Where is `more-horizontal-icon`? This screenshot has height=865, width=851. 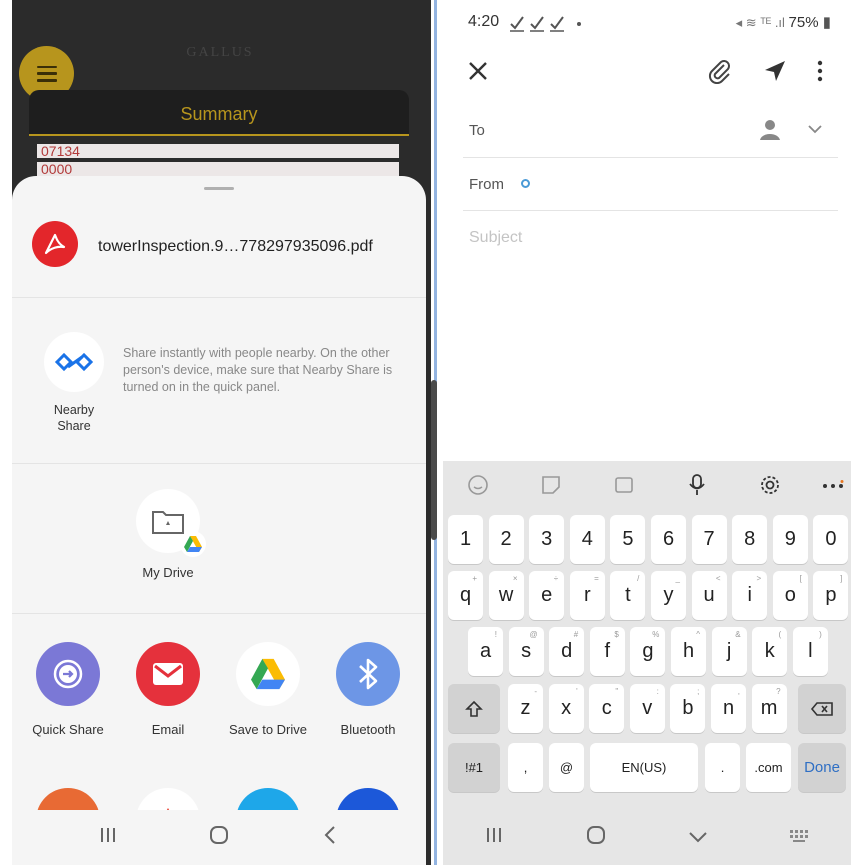
more-horizontal-icon is located at coordinates (833, 485).